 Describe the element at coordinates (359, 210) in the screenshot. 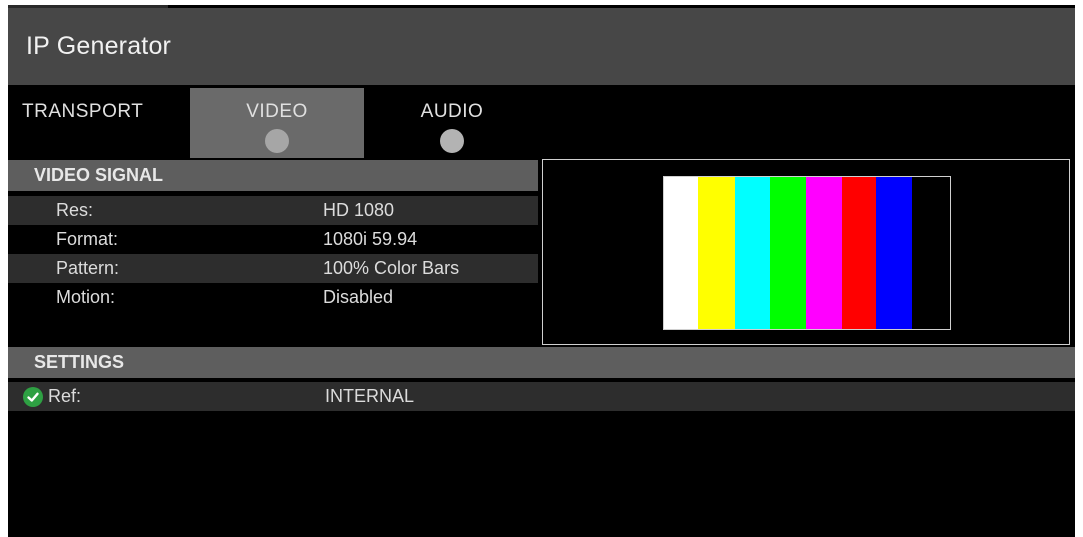

I see `res-value: HD 1080` at that location.